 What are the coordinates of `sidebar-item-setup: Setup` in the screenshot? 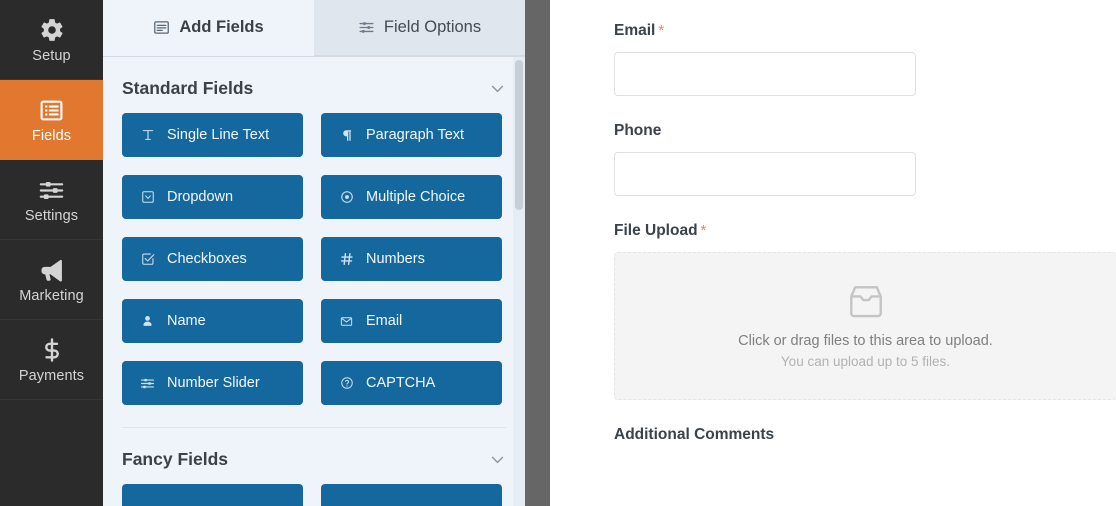 It's located at (51, 40).